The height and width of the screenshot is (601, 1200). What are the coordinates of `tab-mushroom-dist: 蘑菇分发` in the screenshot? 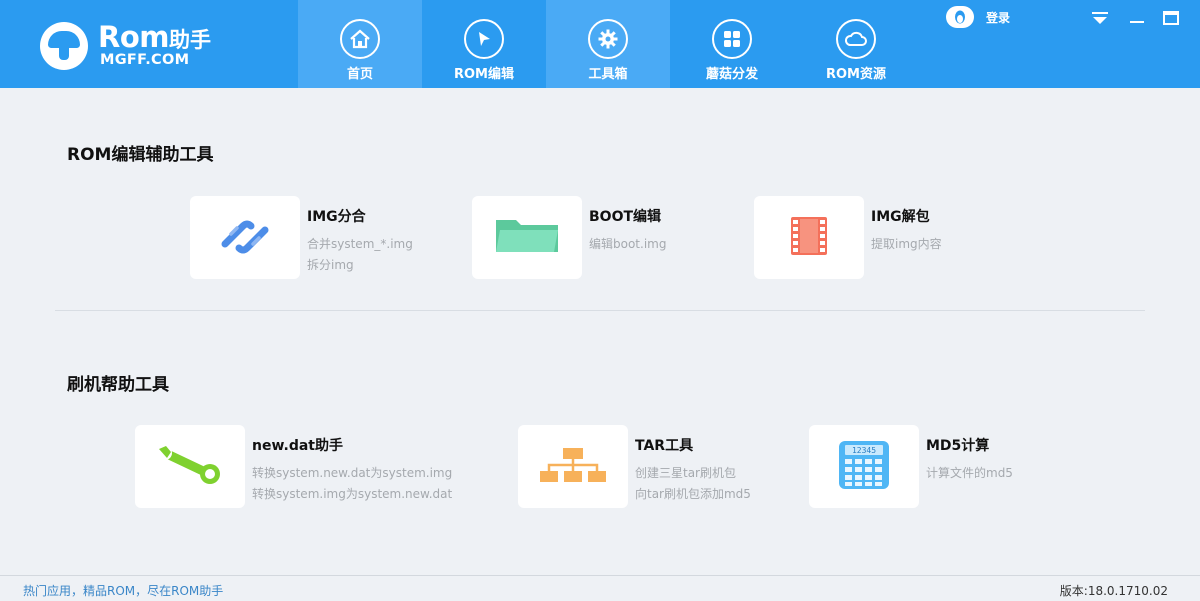 It's located at (732, 44).